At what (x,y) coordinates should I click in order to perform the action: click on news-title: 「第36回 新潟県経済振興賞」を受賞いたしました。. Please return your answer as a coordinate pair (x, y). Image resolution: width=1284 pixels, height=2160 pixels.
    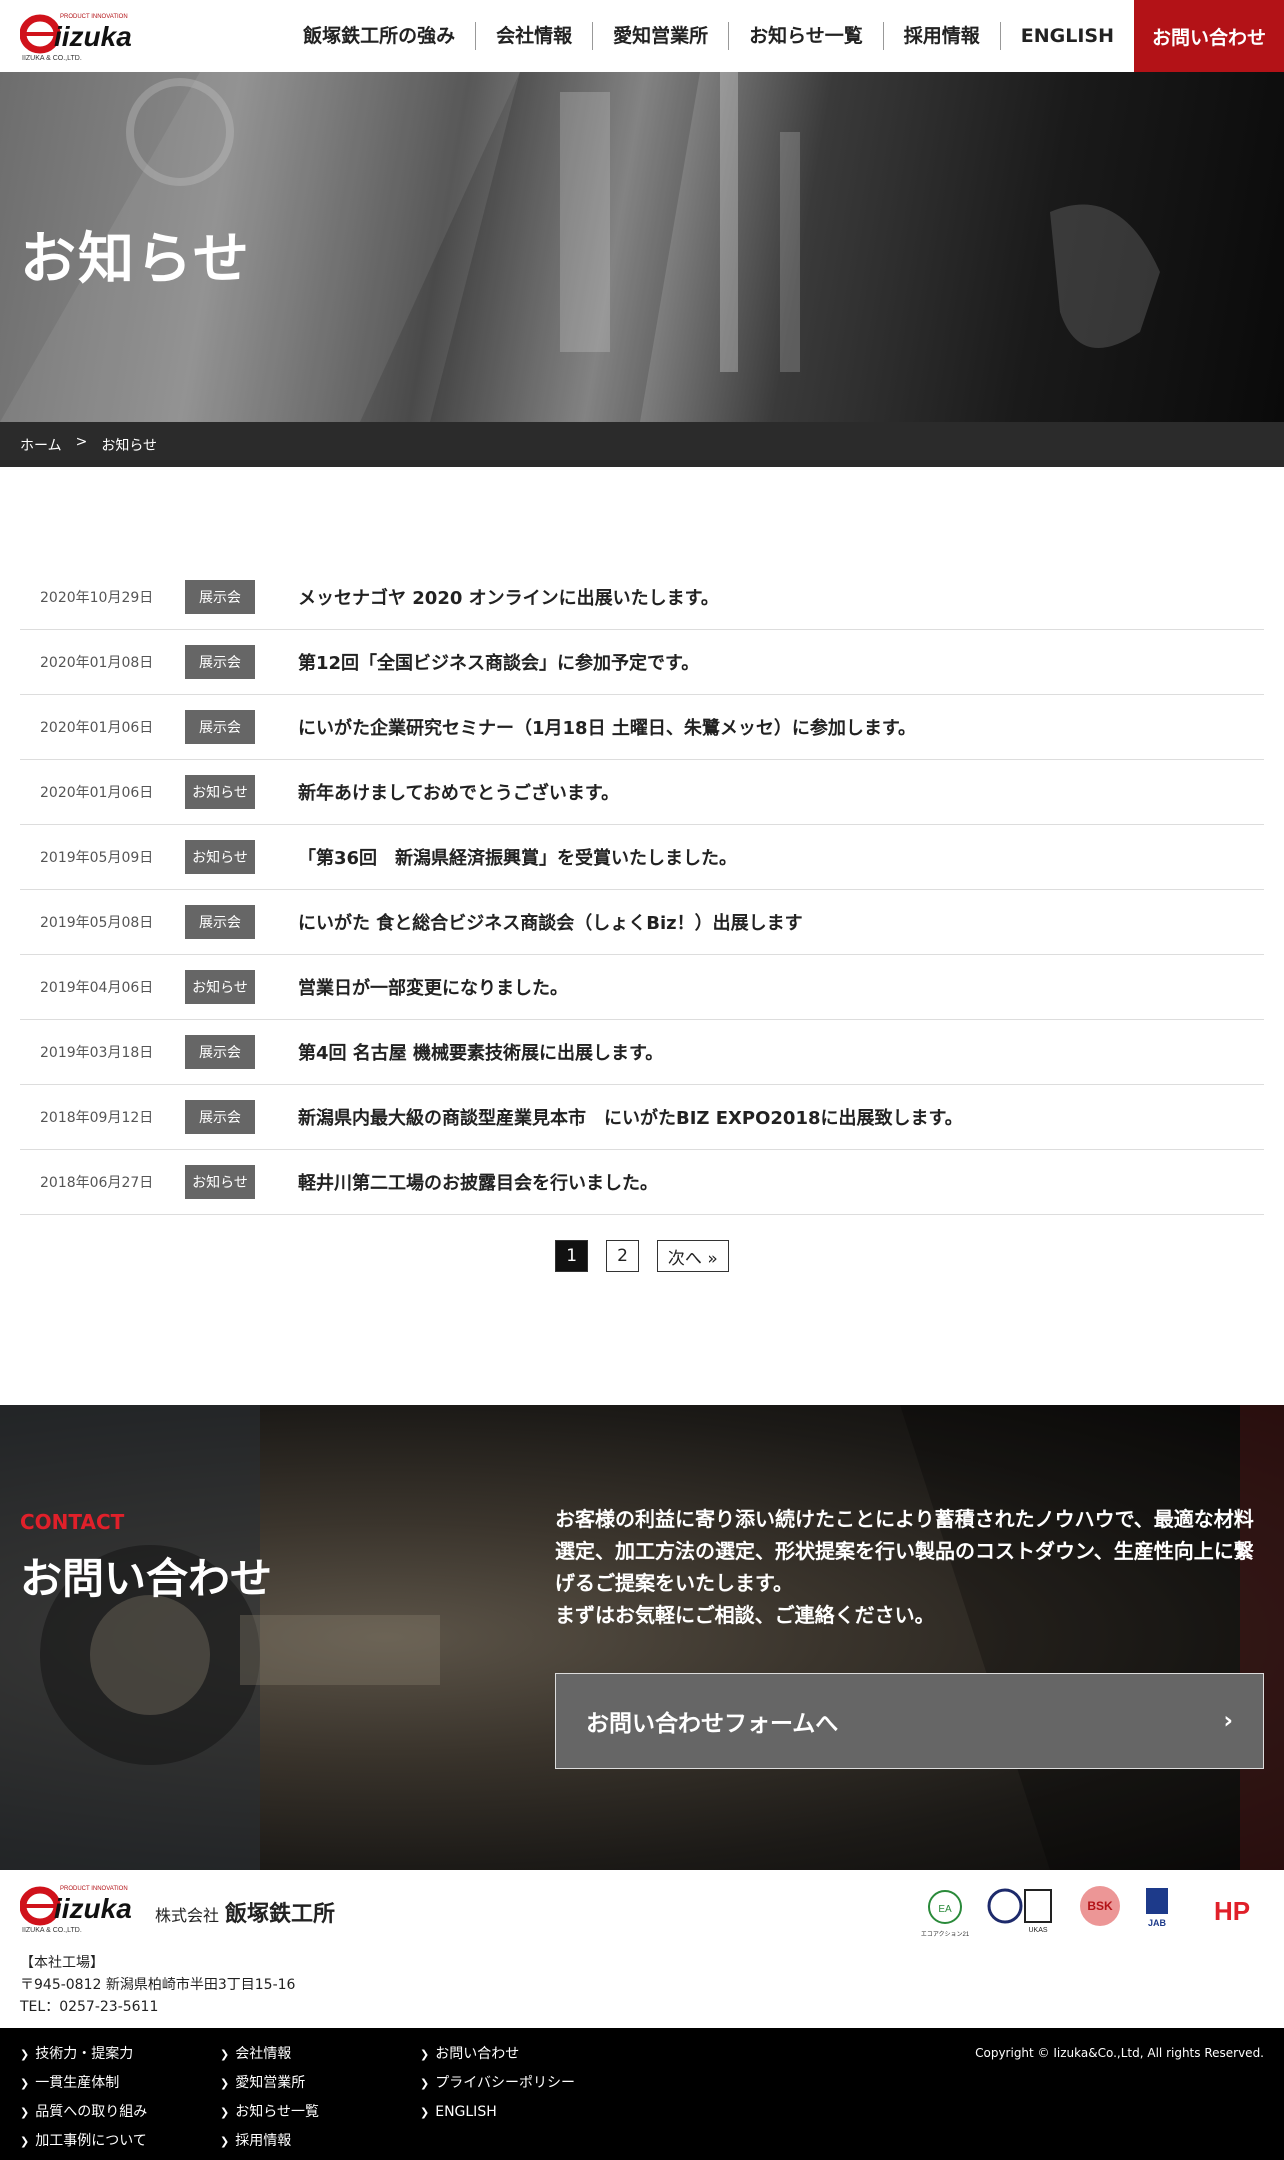
    Looking at the image, I should click on (517, 857).